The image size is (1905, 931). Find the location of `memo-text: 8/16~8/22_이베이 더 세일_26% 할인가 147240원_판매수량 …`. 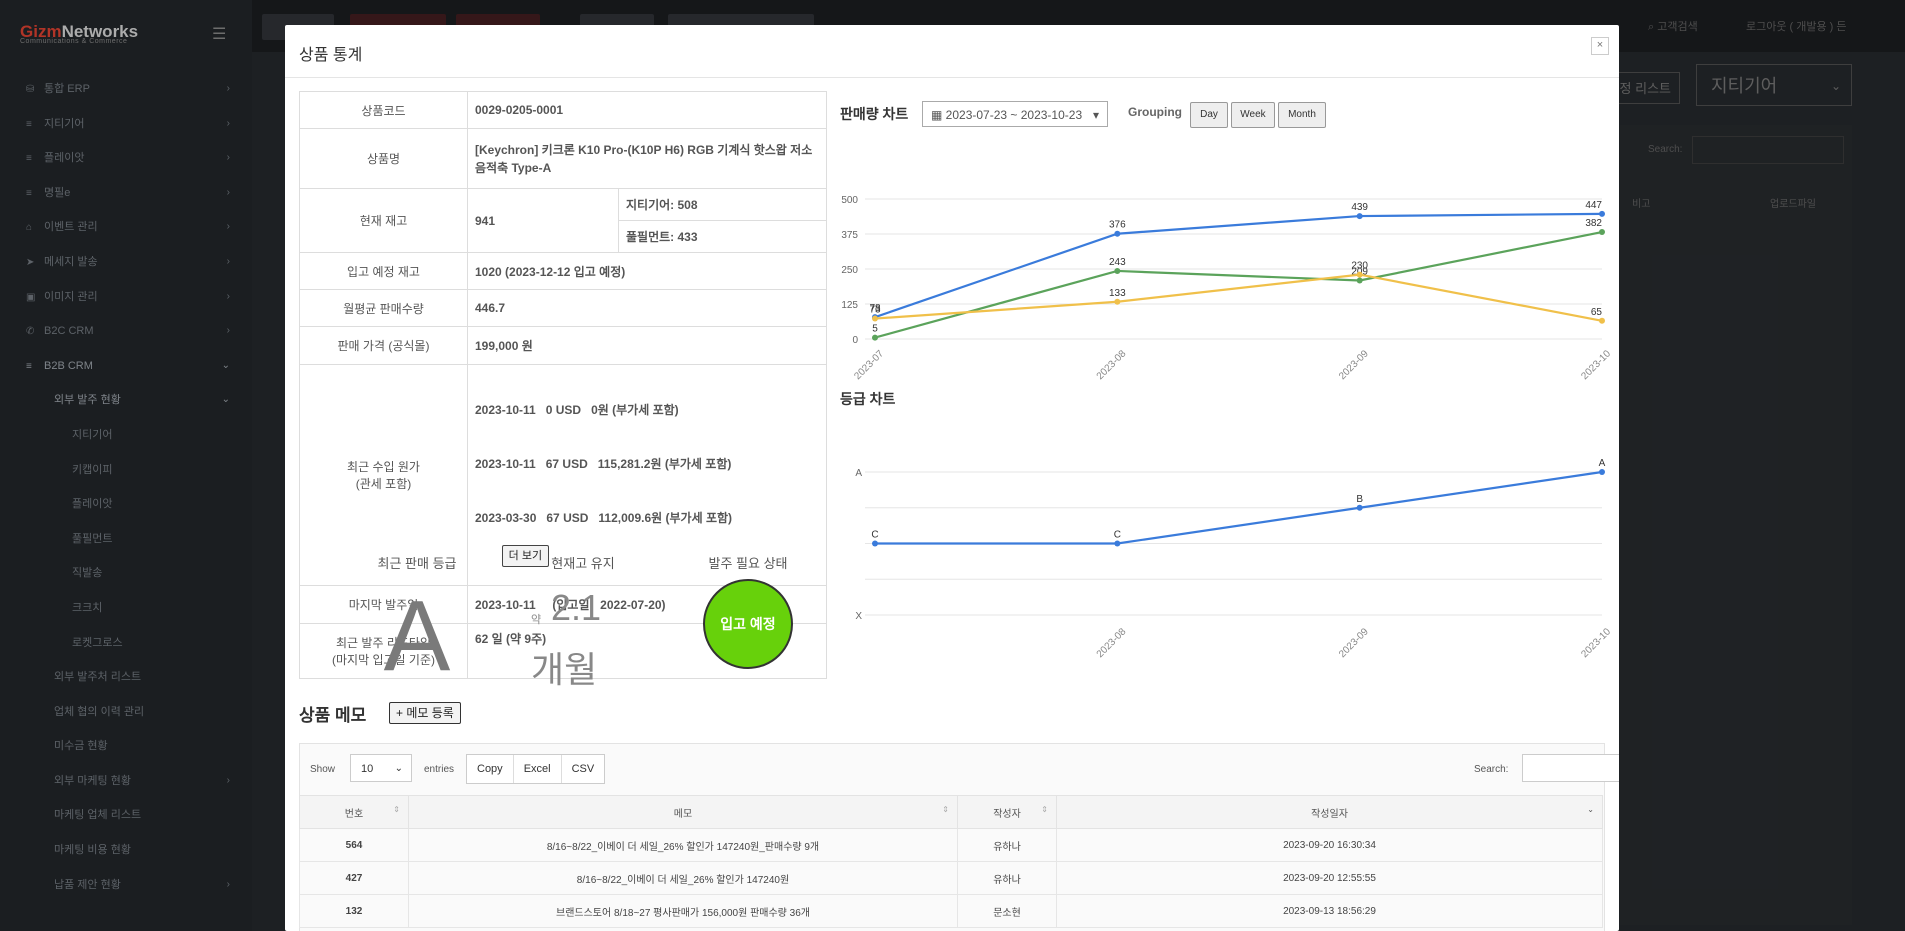

memo-text: 8/16~8/22_이베이 더 세일_26% 할인가 147240원_판매수량 … is located at coordinates (683, 845).